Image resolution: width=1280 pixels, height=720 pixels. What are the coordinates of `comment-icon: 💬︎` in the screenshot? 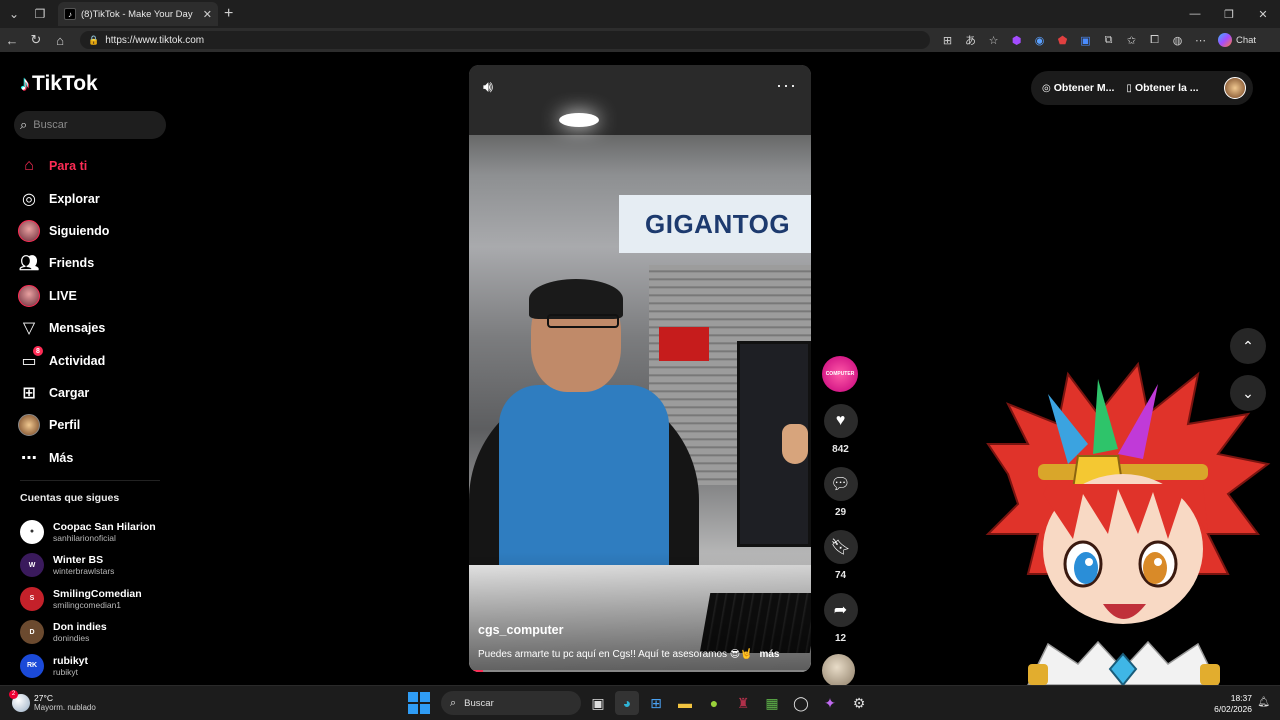 It's located at (840, 484).